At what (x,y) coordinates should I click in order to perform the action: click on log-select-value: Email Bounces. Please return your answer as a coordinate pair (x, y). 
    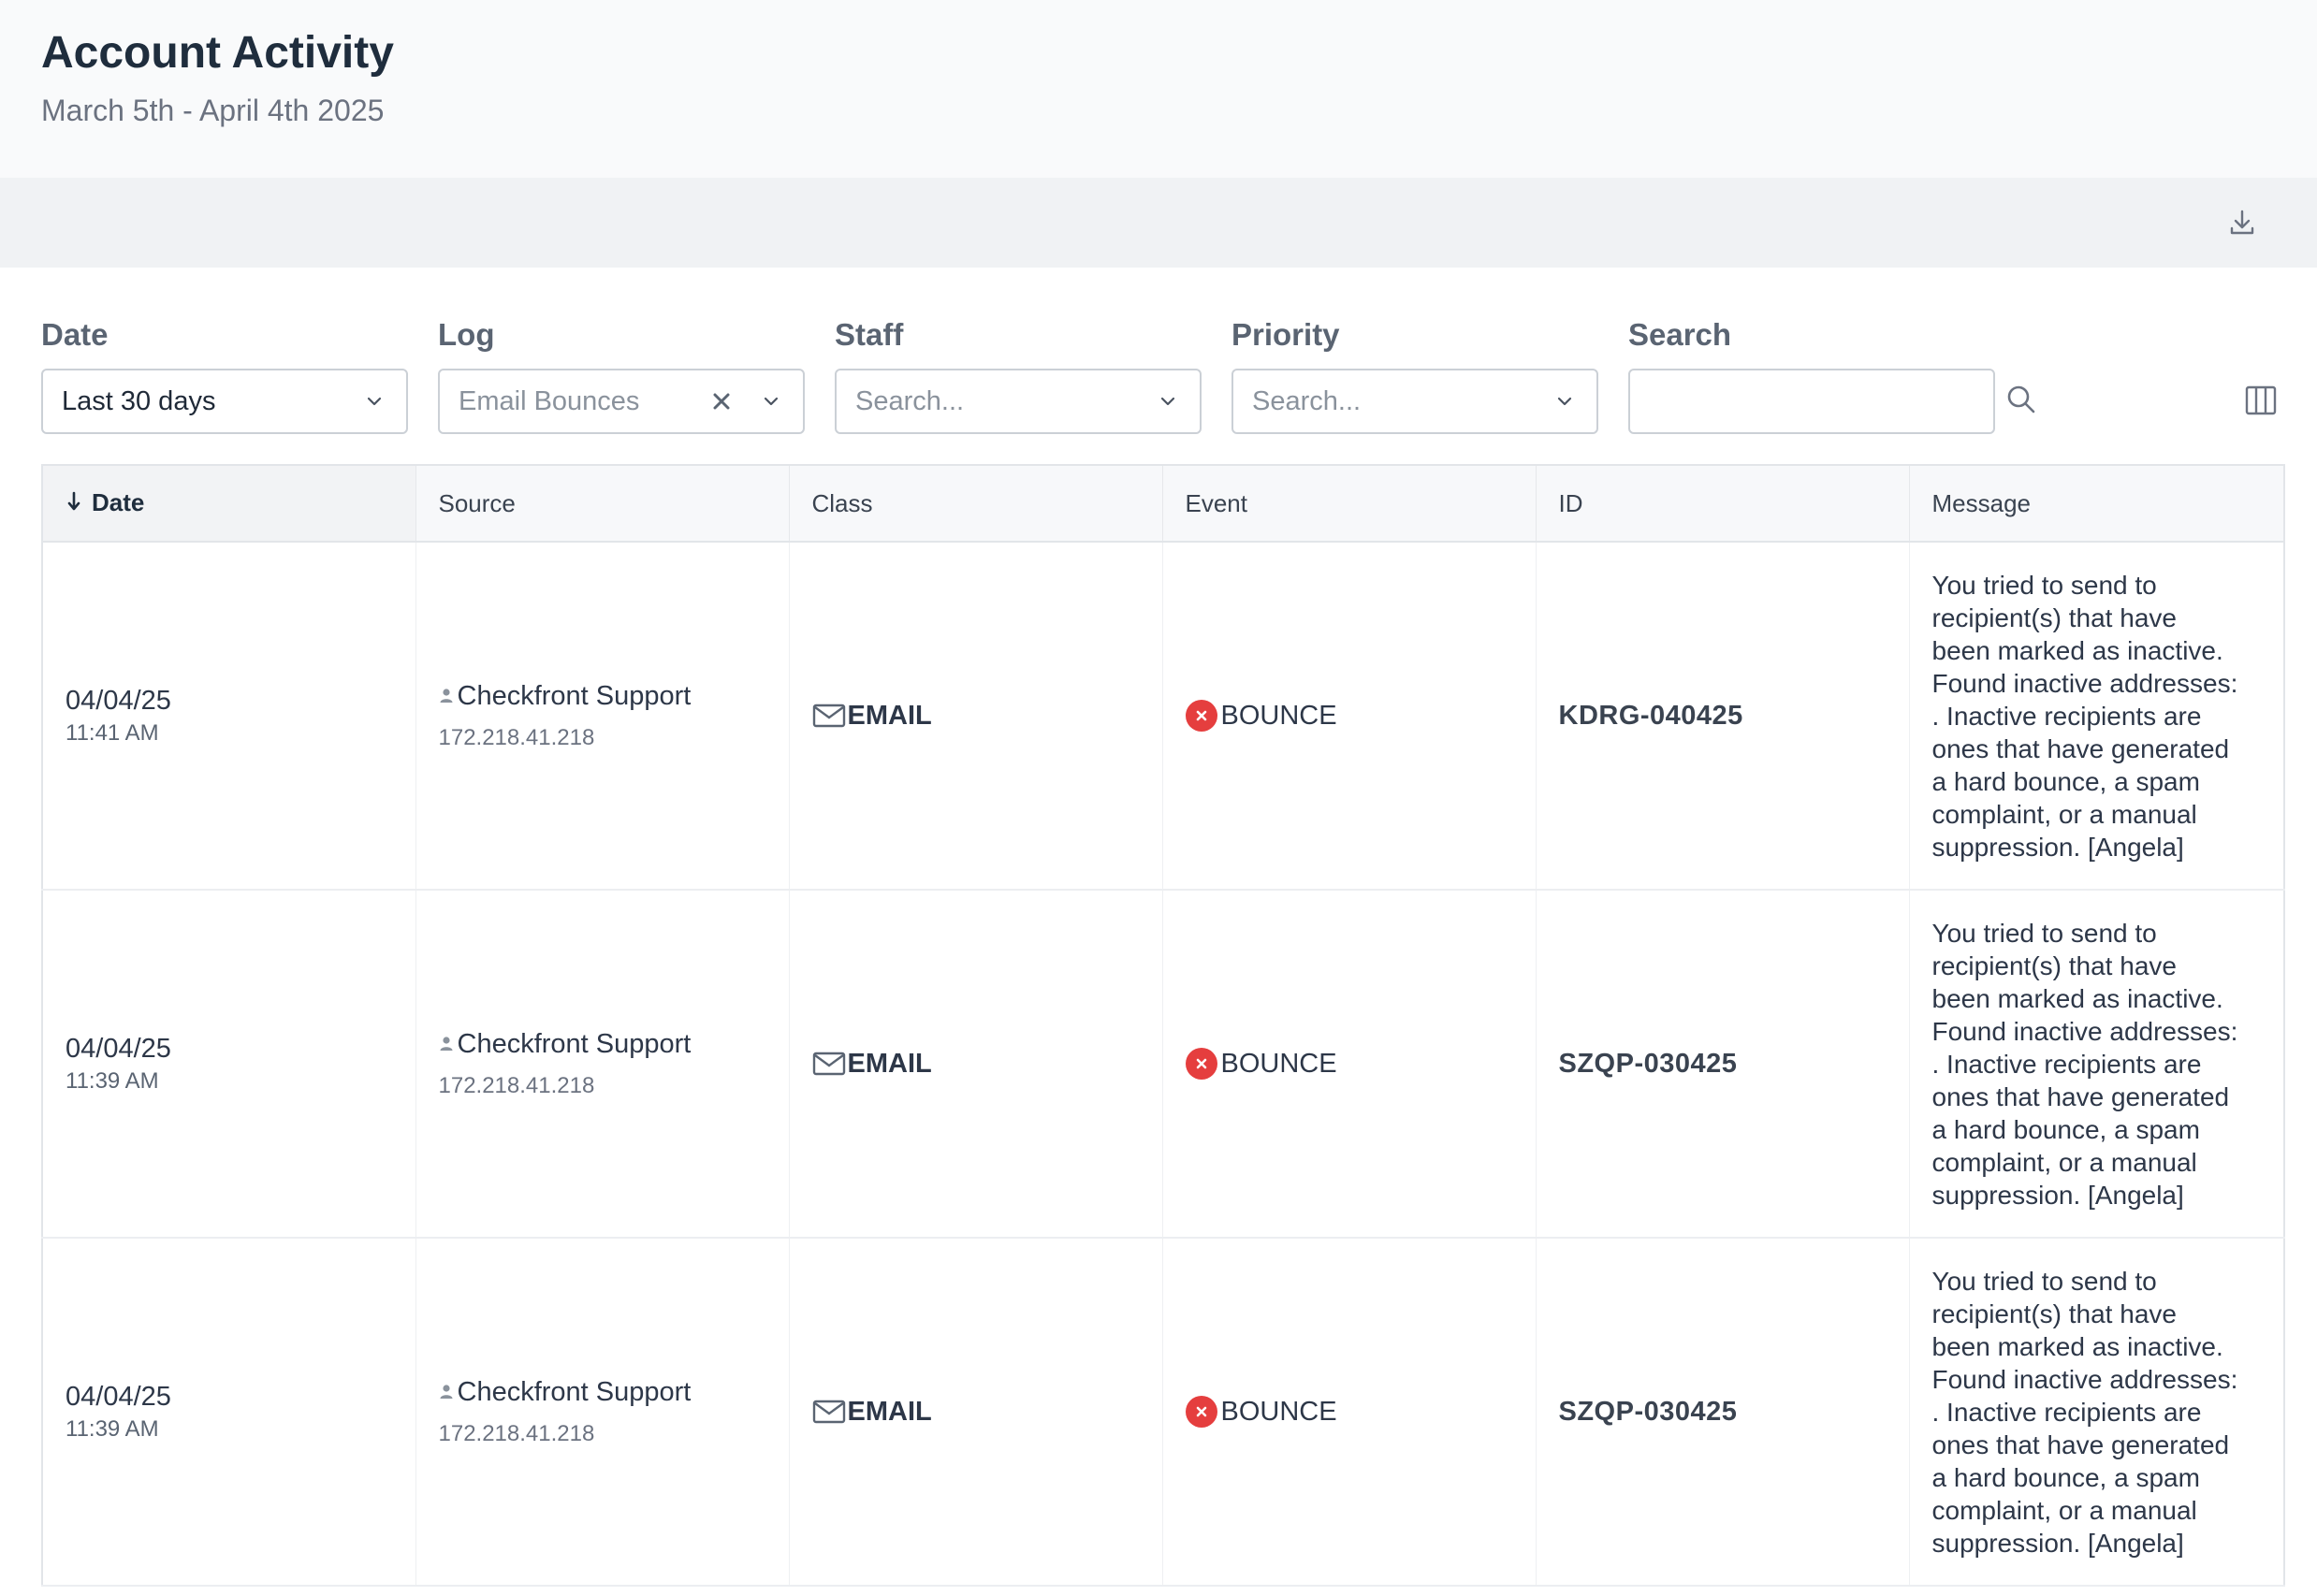
    Looking at the image, I should click on (549, 400).